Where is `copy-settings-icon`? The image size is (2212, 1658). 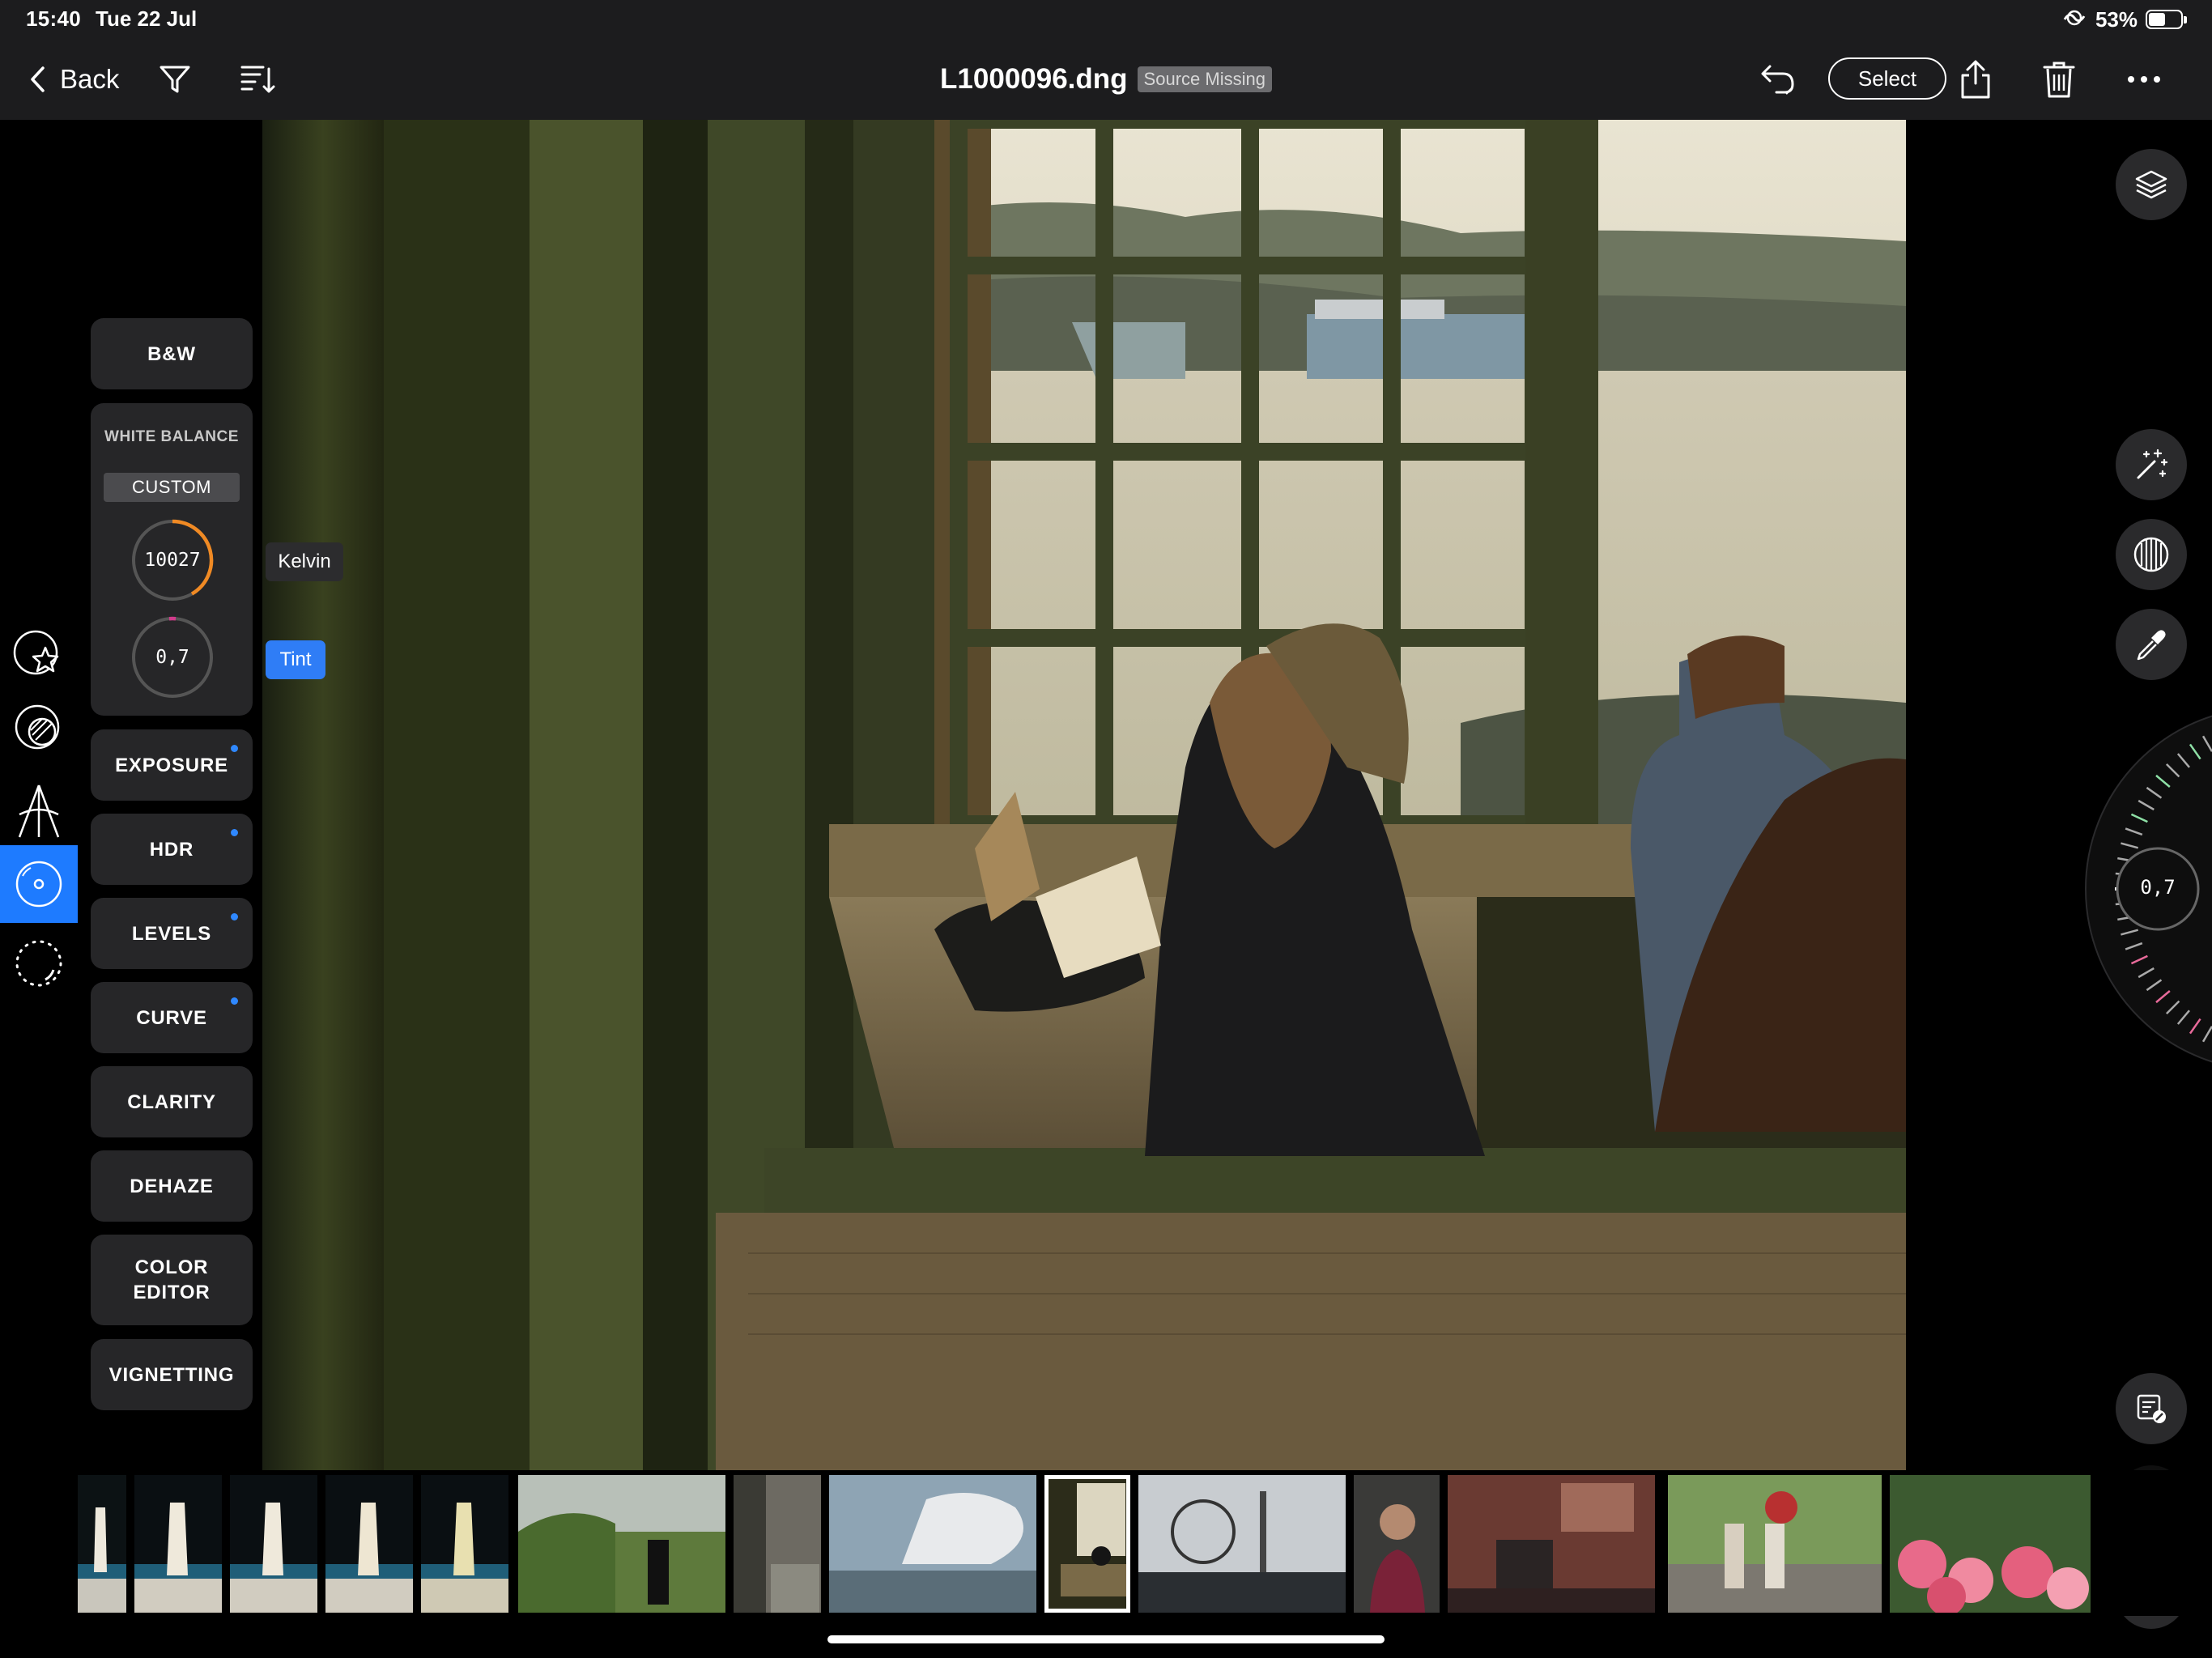 copy-settings-icon is located at coordinates (2151, 1408).